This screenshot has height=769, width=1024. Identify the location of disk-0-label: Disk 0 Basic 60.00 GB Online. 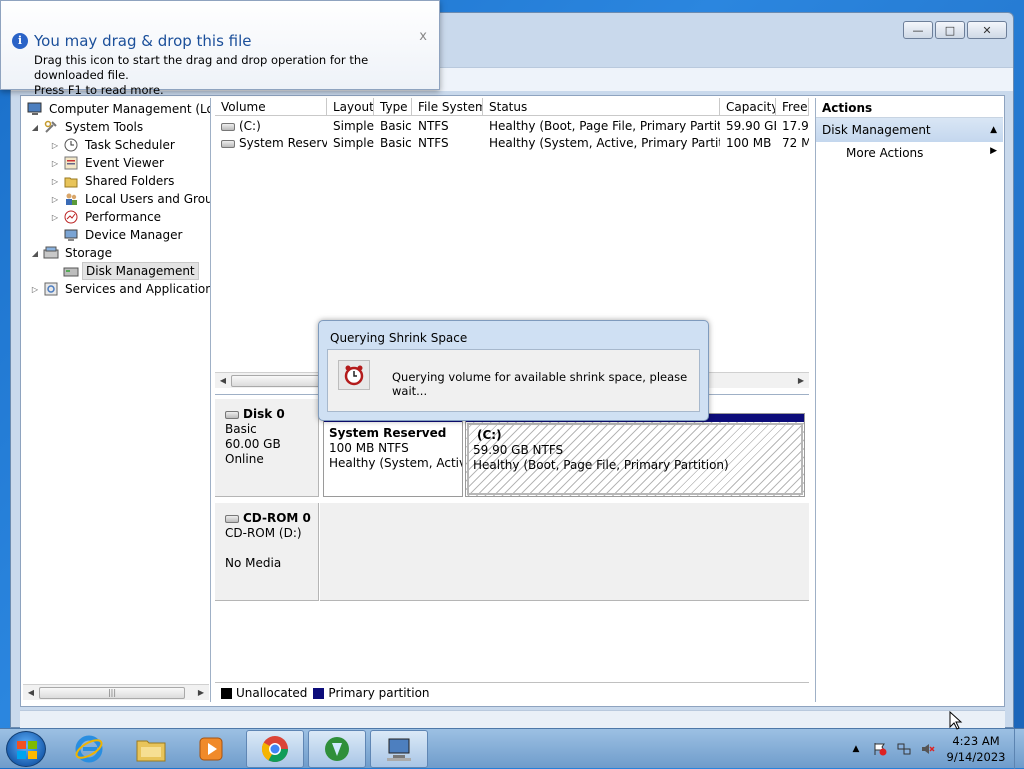
(267, 448).